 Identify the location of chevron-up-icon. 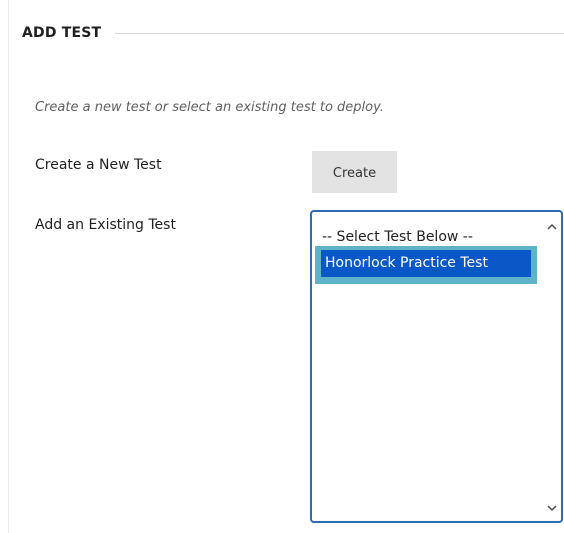
(552, 227).